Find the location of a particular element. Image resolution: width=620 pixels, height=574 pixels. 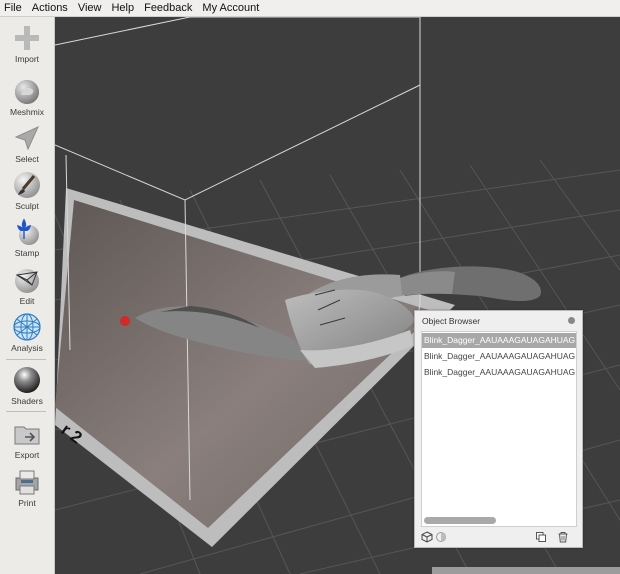

transparency-icon is located at coordinates (441, 537).